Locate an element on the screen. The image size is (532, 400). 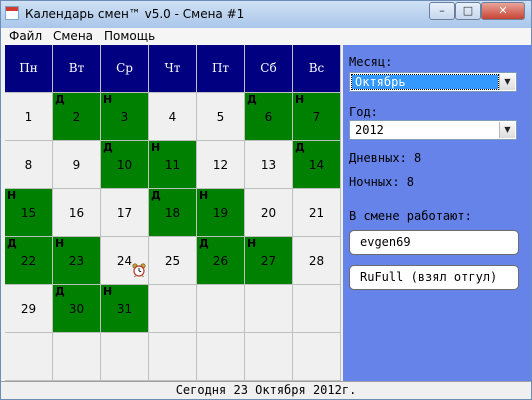
maximize-button: □ is located at coordinates (468, 11).